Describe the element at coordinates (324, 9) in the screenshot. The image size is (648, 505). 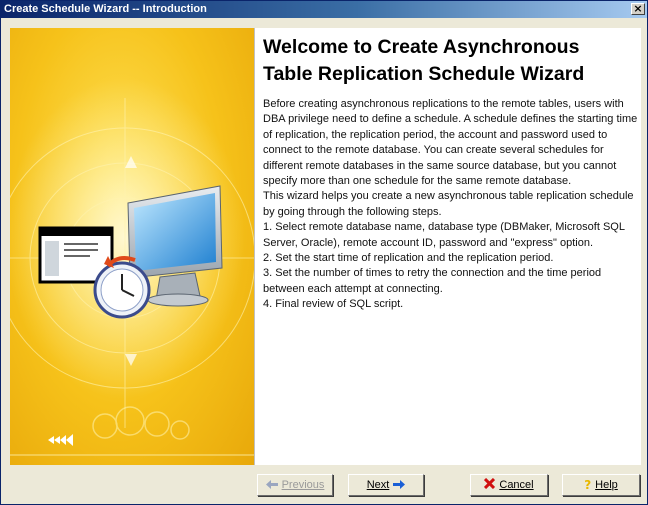
I see `title-bar: Create Schedule Wizard -- Introduction ×` at that location.